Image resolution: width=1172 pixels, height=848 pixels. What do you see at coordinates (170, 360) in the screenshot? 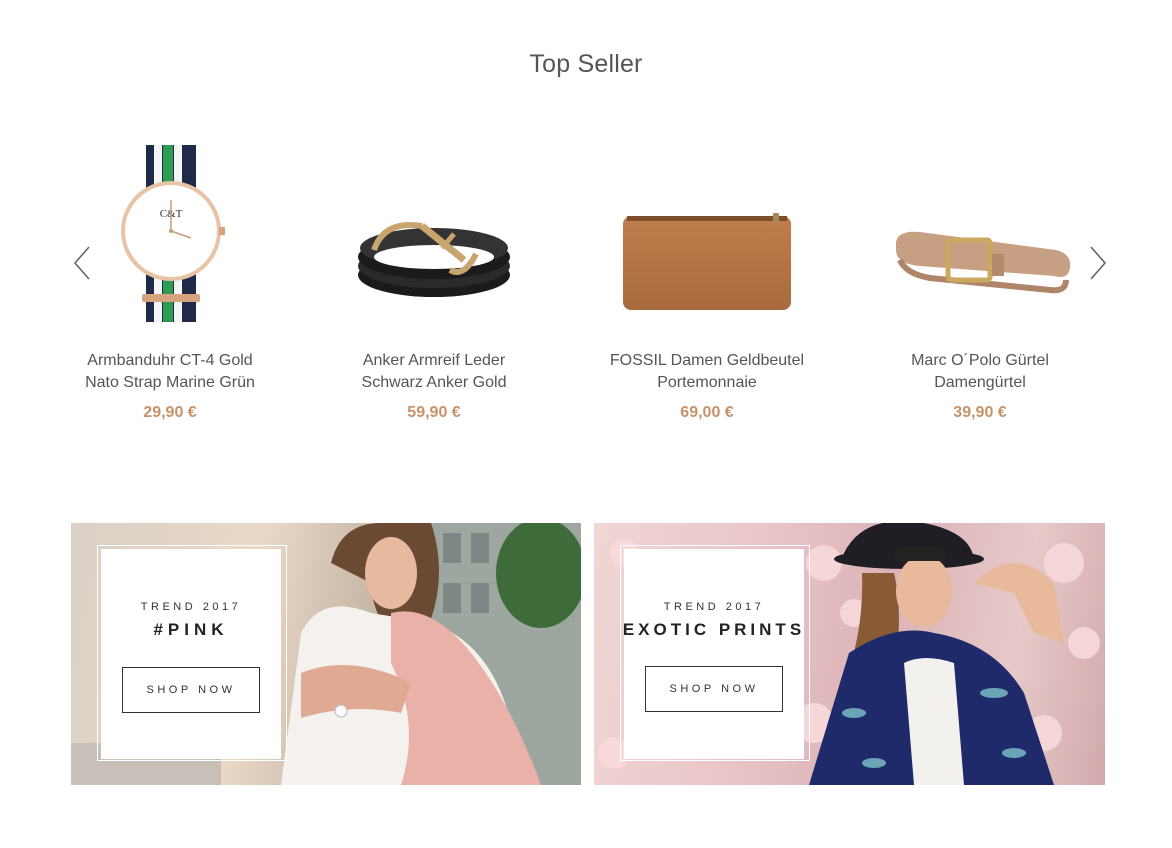
I see `product-name-line1: Armbanduhr CT-4 Gold` at bounding box center [170, 360].